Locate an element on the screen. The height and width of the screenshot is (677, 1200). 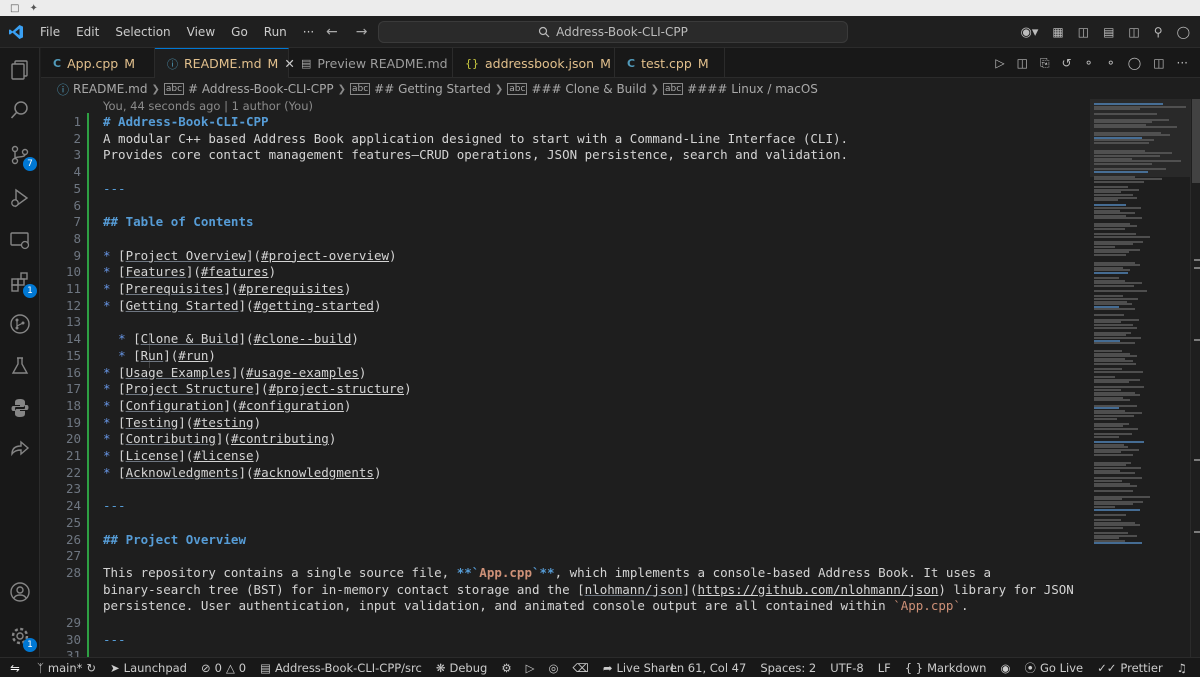
split-editor-icon: ◫ is located at coordinates (1158, 63).